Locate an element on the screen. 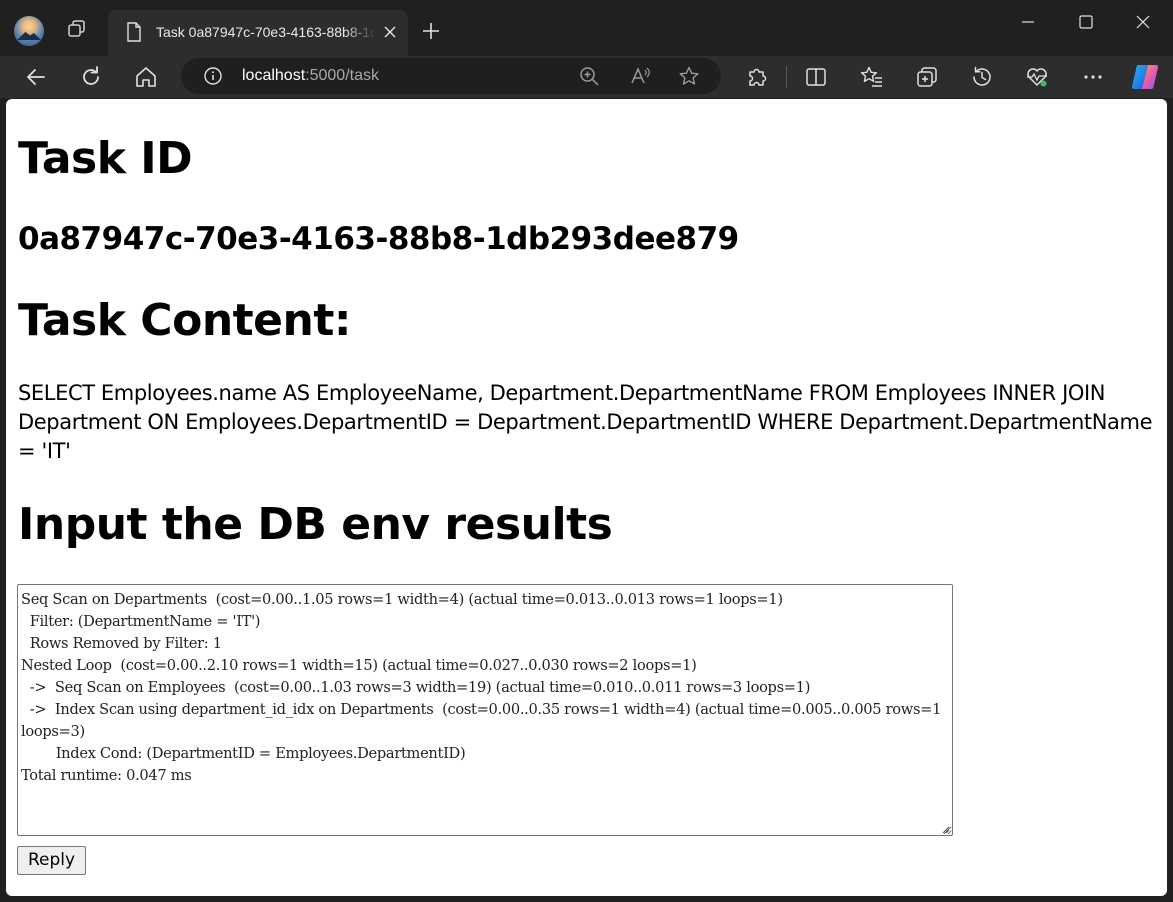  reply-button: Reply is located at coordinates (52, 860).